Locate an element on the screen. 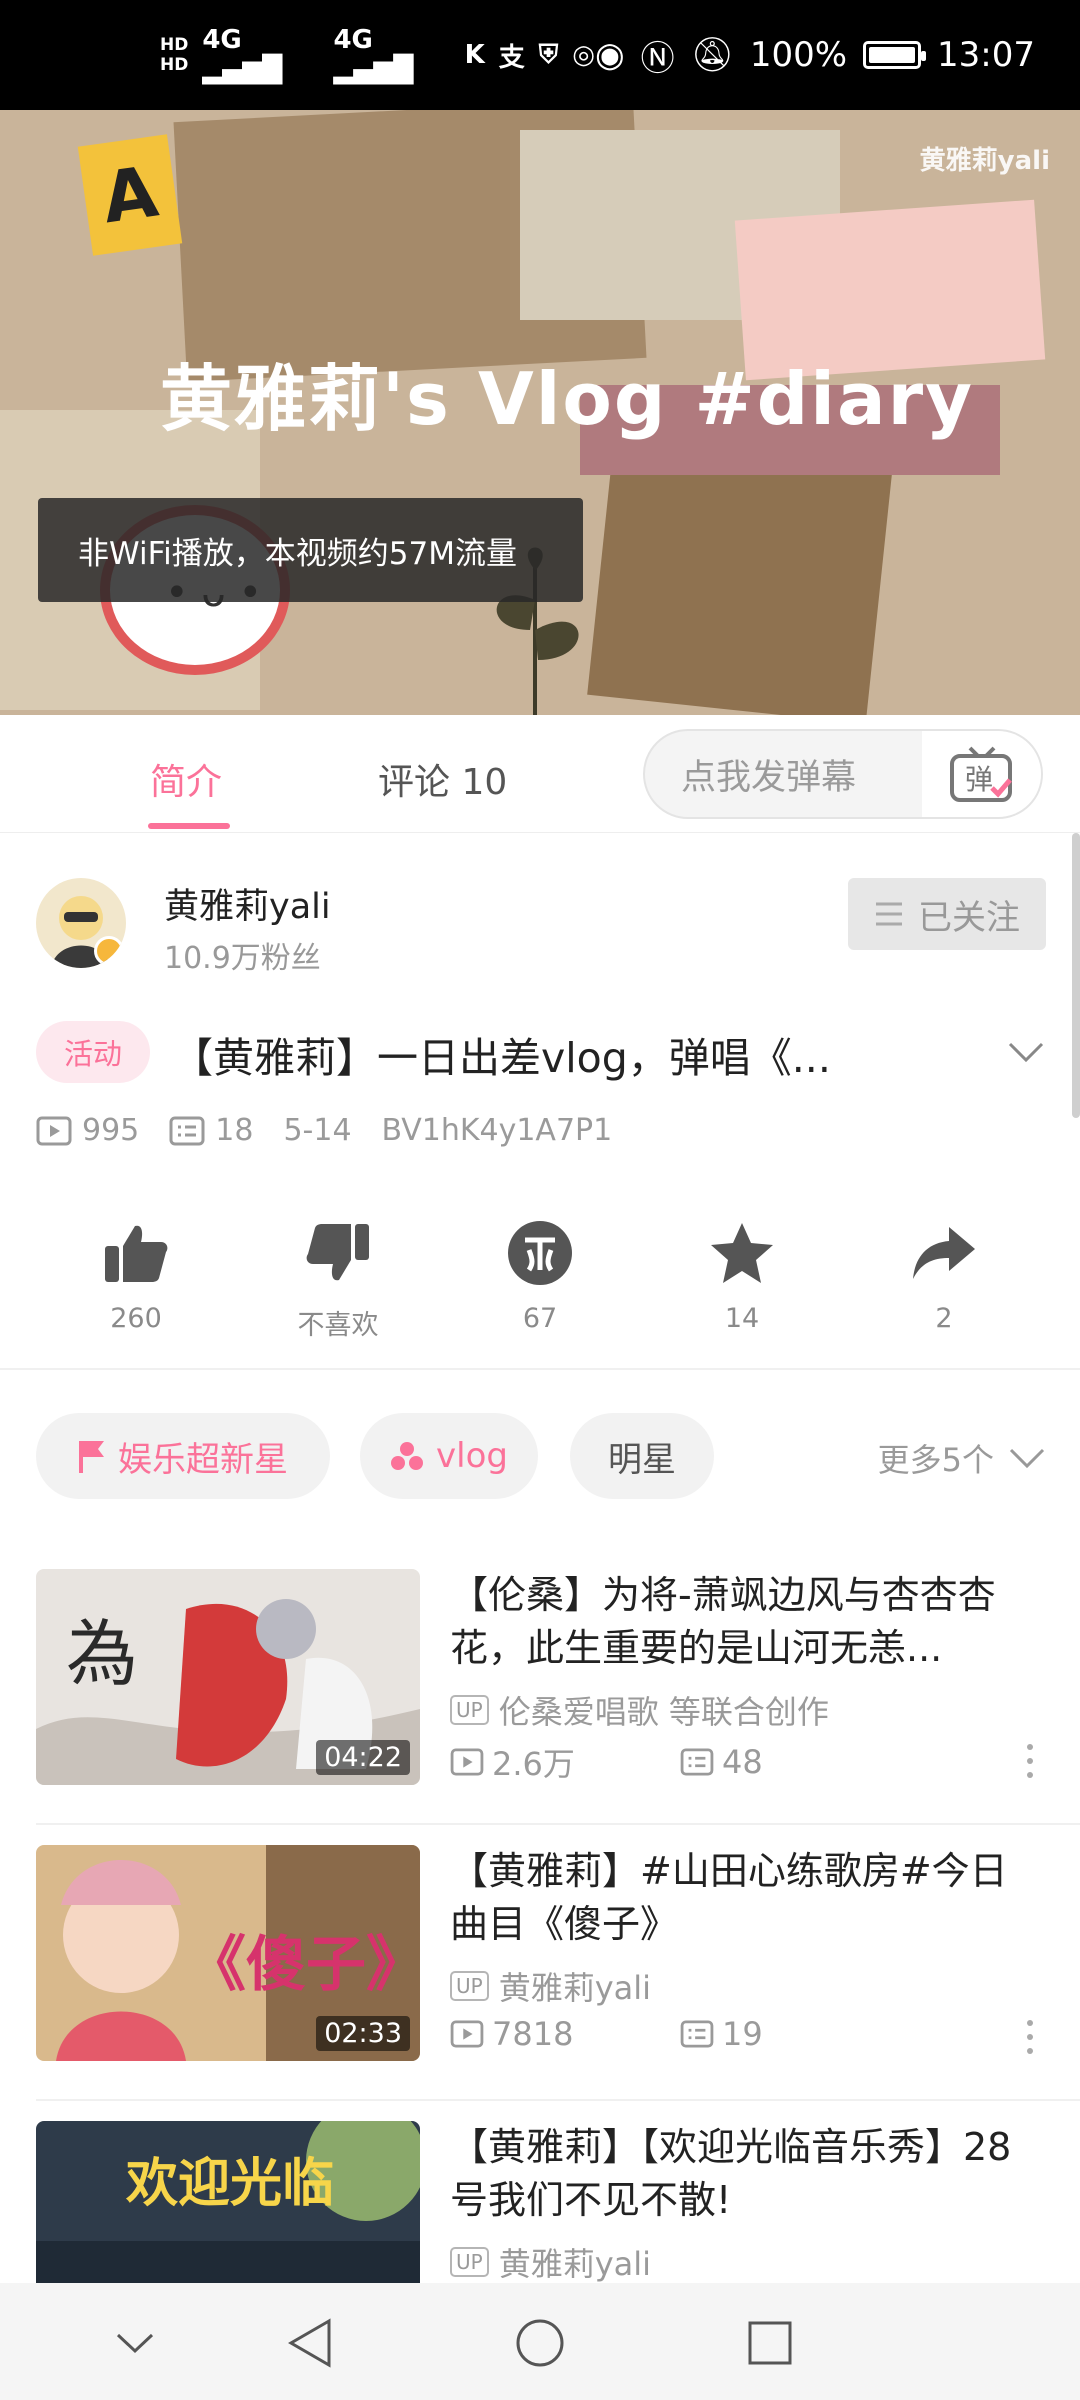 The image size is (1080, 2400). svg-text: 欢迎光临 is located at coordinates (229, 2184).